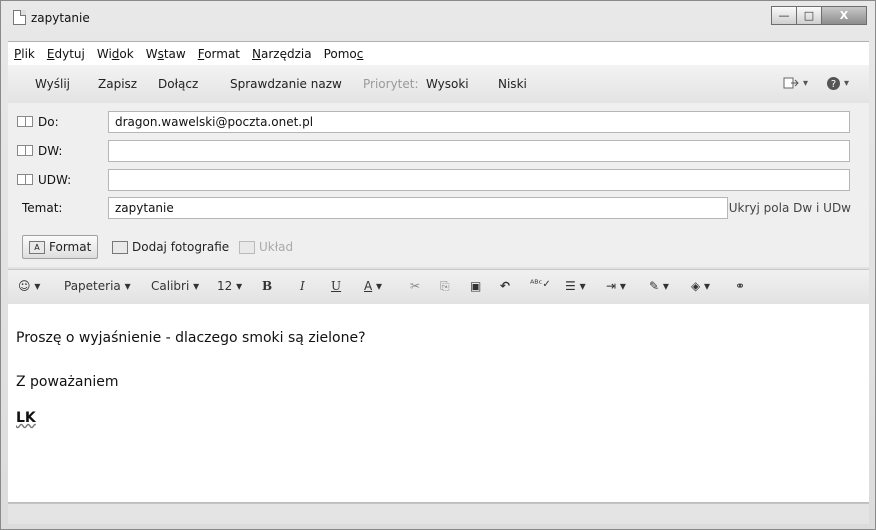 The height and width of the screenshot is (530, 876). Describe the element at coordinates (104, 54) in the screenshot. I see `menu-label: Wi` at that location.